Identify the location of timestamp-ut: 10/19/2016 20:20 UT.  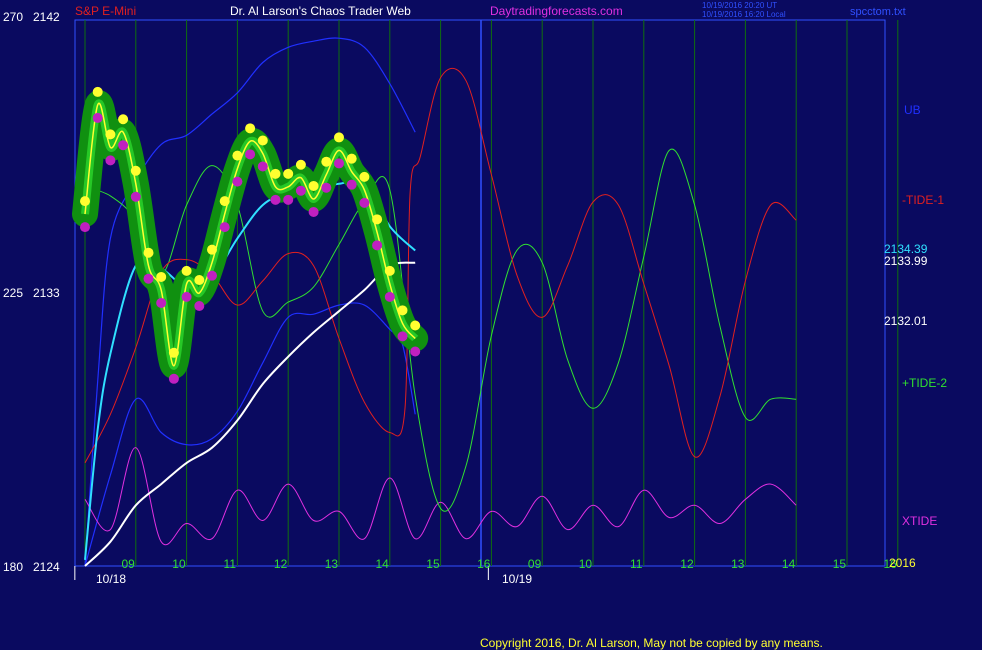
(739, 5).